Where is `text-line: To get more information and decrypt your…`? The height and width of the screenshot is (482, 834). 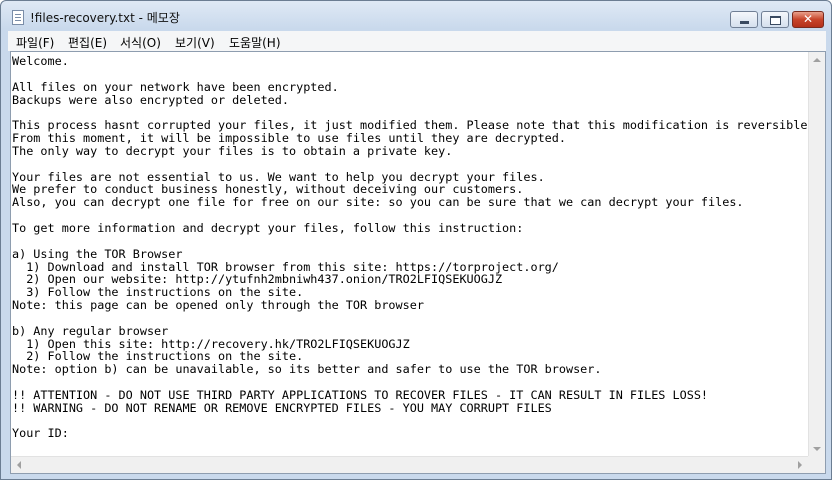
text-line: To get more information and decrypt your… is located at coordinates (268, 227).